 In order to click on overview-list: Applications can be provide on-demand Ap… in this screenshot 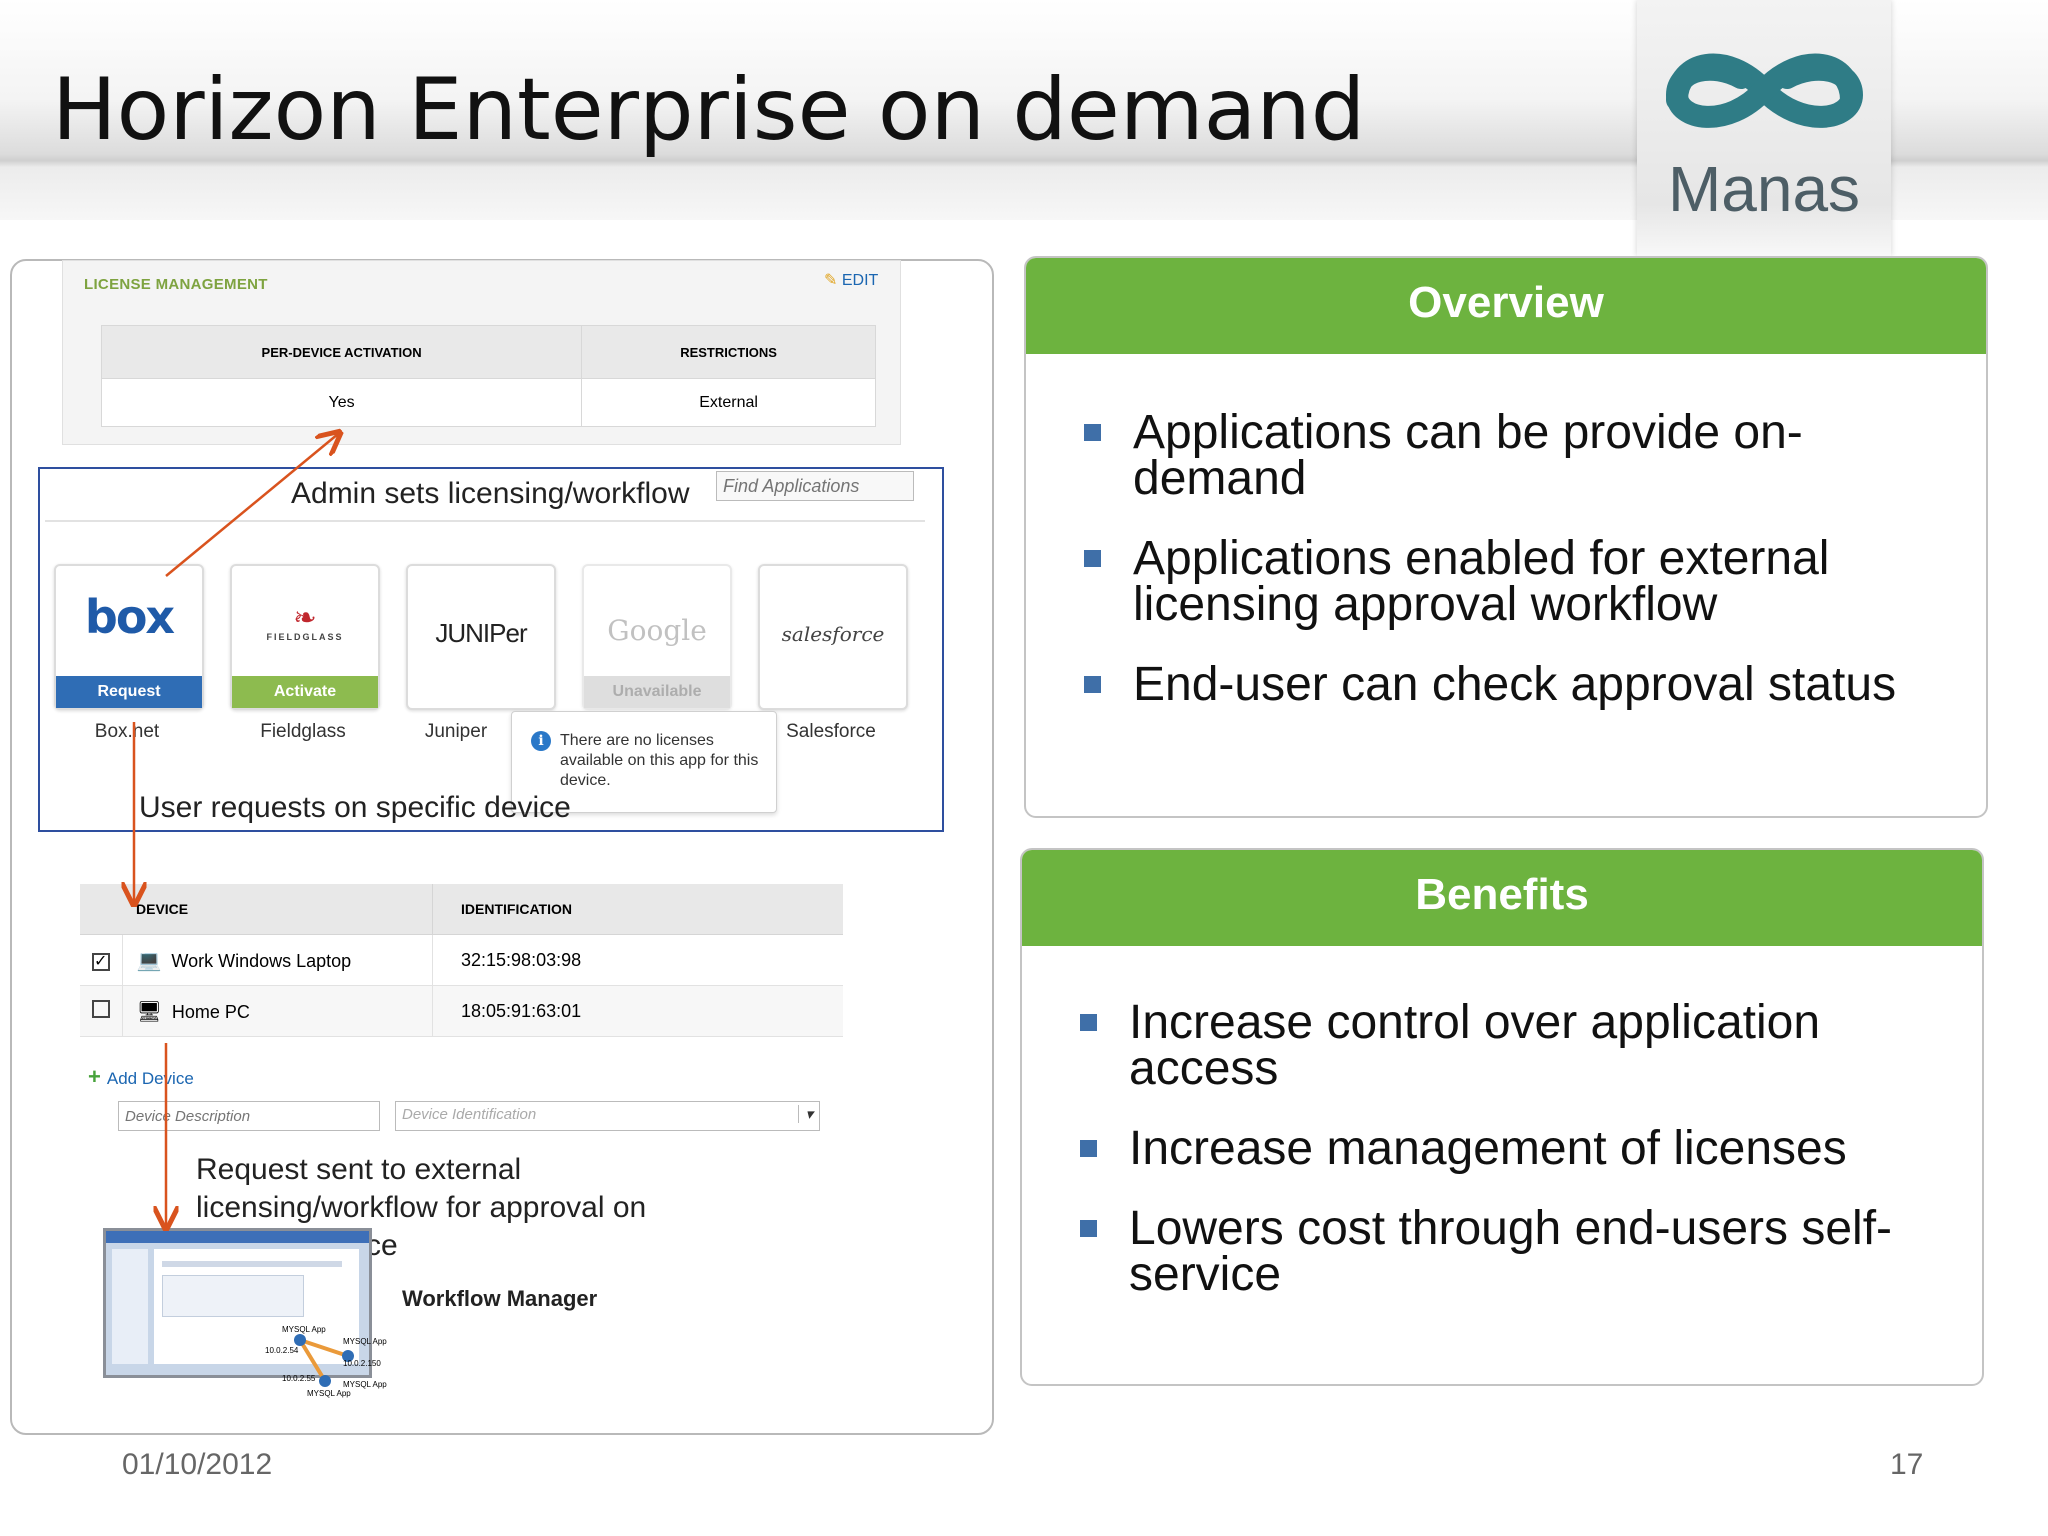, I will do `click(1506, 575)`.